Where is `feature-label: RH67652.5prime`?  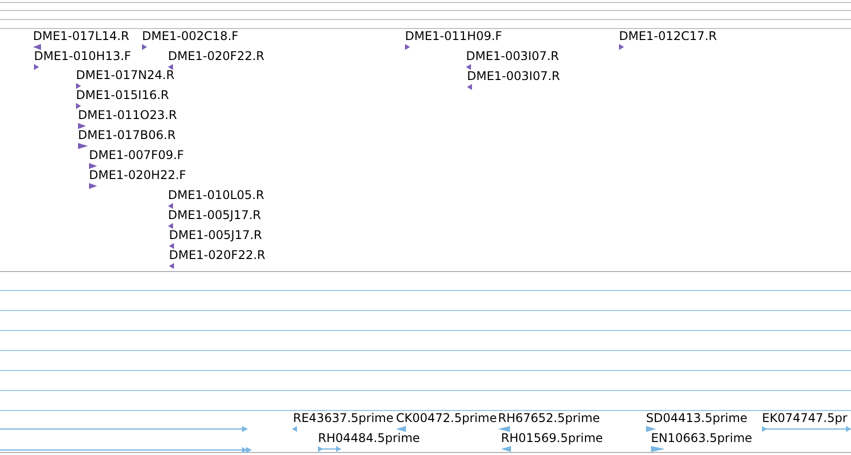
feature-label: RH67652.5prime is located at coordinates (549, 418).